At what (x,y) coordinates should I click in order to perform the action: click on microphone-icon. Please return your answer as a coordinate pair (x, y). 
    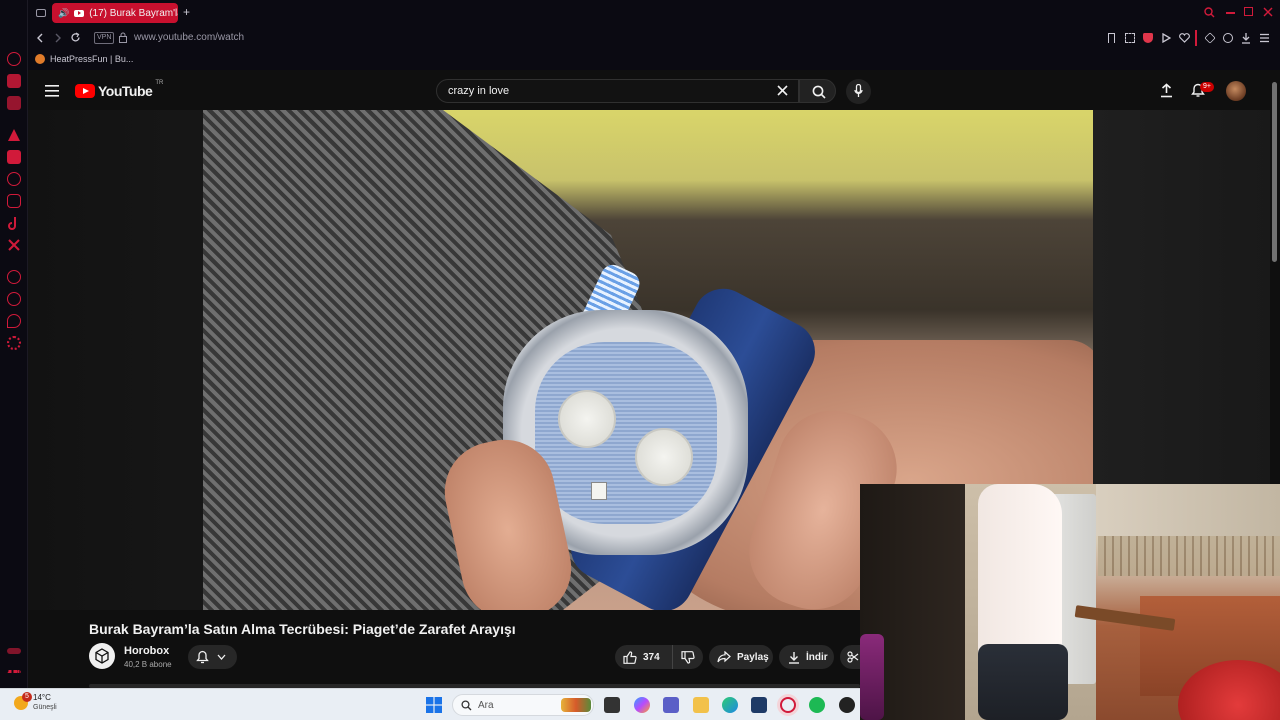
    Looking at the image, I should click on (858, 90).